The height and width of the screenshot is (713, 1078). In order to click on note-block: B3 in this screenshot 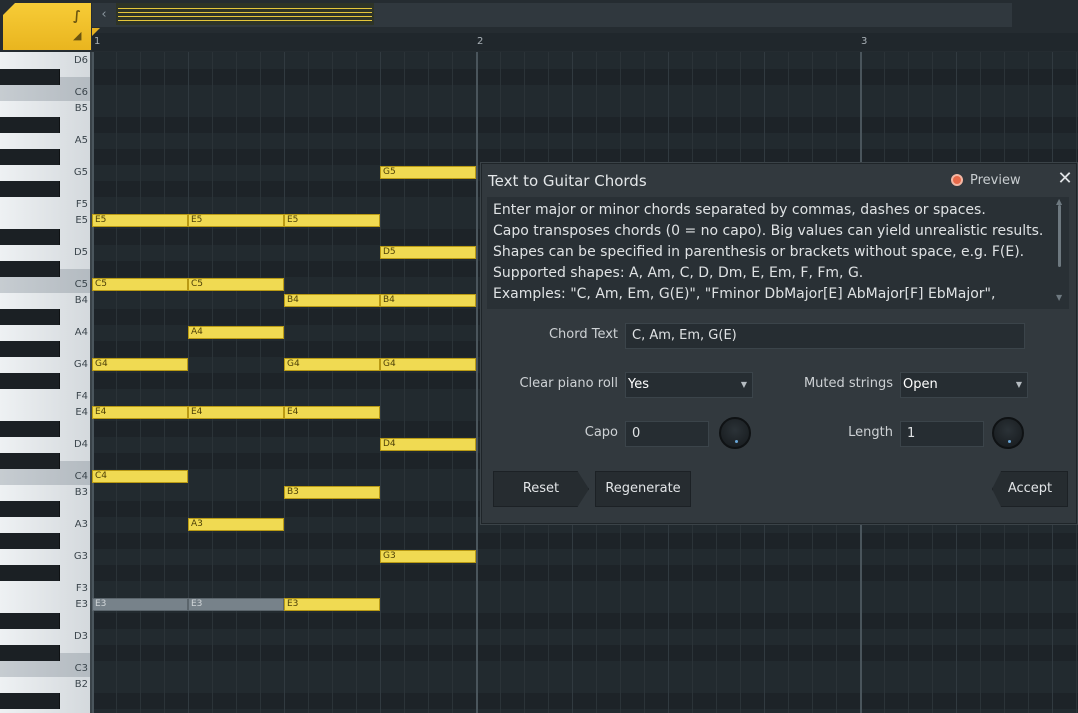, I will do `click(332, 492)`.